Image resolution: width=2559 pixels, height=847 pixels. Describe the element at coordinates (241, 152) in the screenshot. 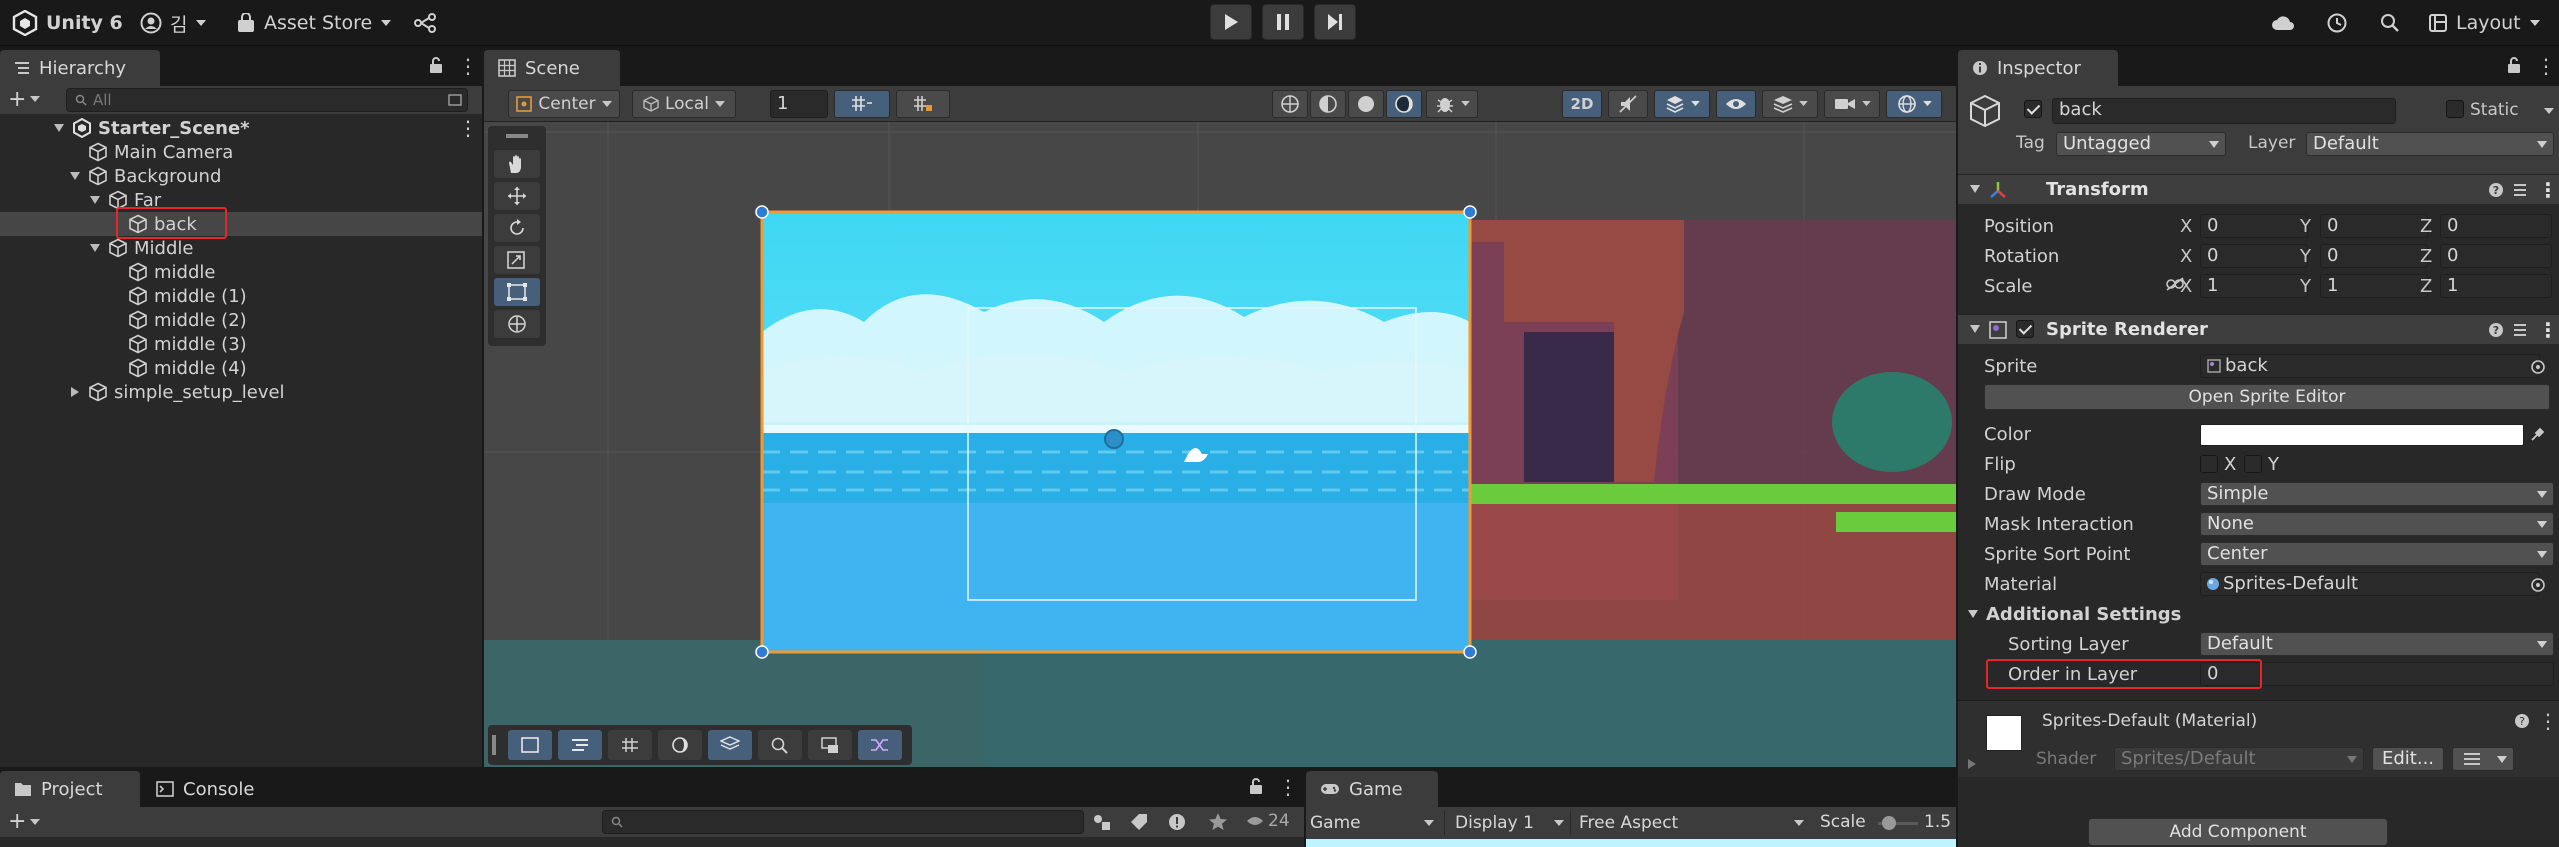

I see `hierarchy-item: Main Camera` at that location.